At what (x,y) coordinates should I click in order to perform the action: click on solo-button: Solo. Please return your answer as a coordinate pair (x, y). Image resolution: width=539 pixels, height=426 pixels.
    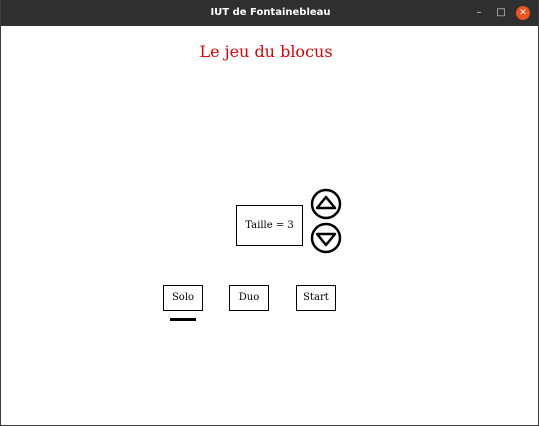
    Looking at the image, I should click on (183, 298).